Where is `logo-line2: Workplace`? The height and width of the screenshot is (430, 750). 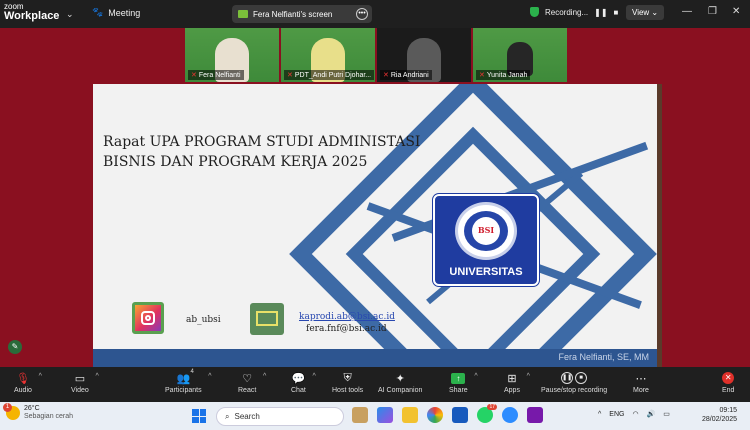
logo-line2: Workplace is located at coordinates (32, 16).